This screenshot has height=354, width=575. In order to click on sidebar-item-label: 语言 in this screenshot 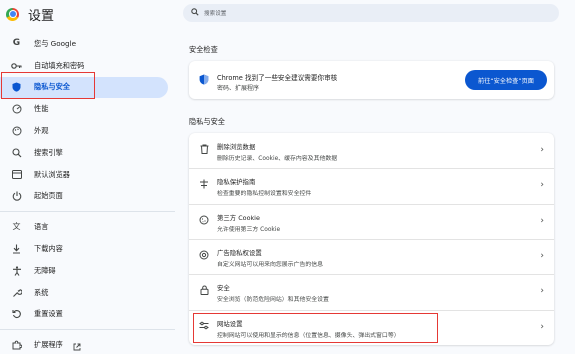, I will do `click(41, 227)`.